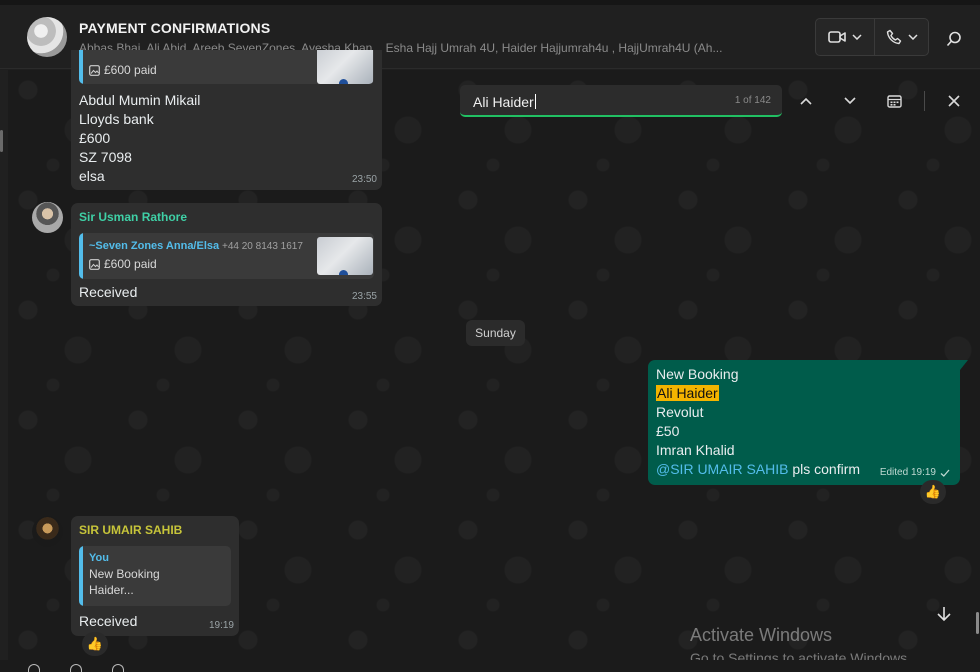  I want to click on search-input-value: Ali Haider, so click(503, 102).